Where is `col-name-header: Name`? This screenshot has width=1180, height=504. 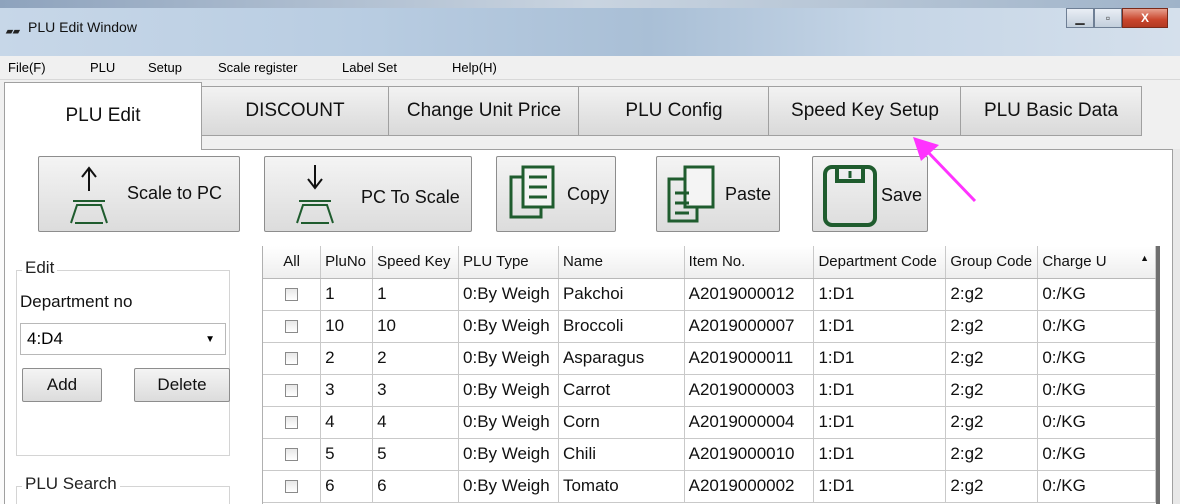 col-name-header: Name is located at coordinates (621, 262).